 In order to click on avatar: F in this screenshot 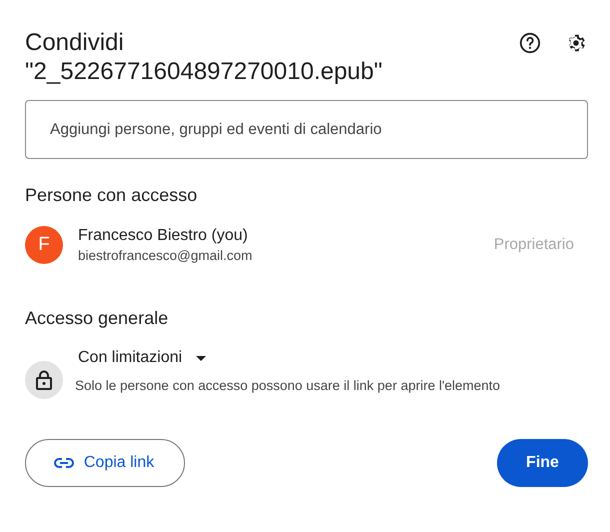, I will do `click(44, 245)`.